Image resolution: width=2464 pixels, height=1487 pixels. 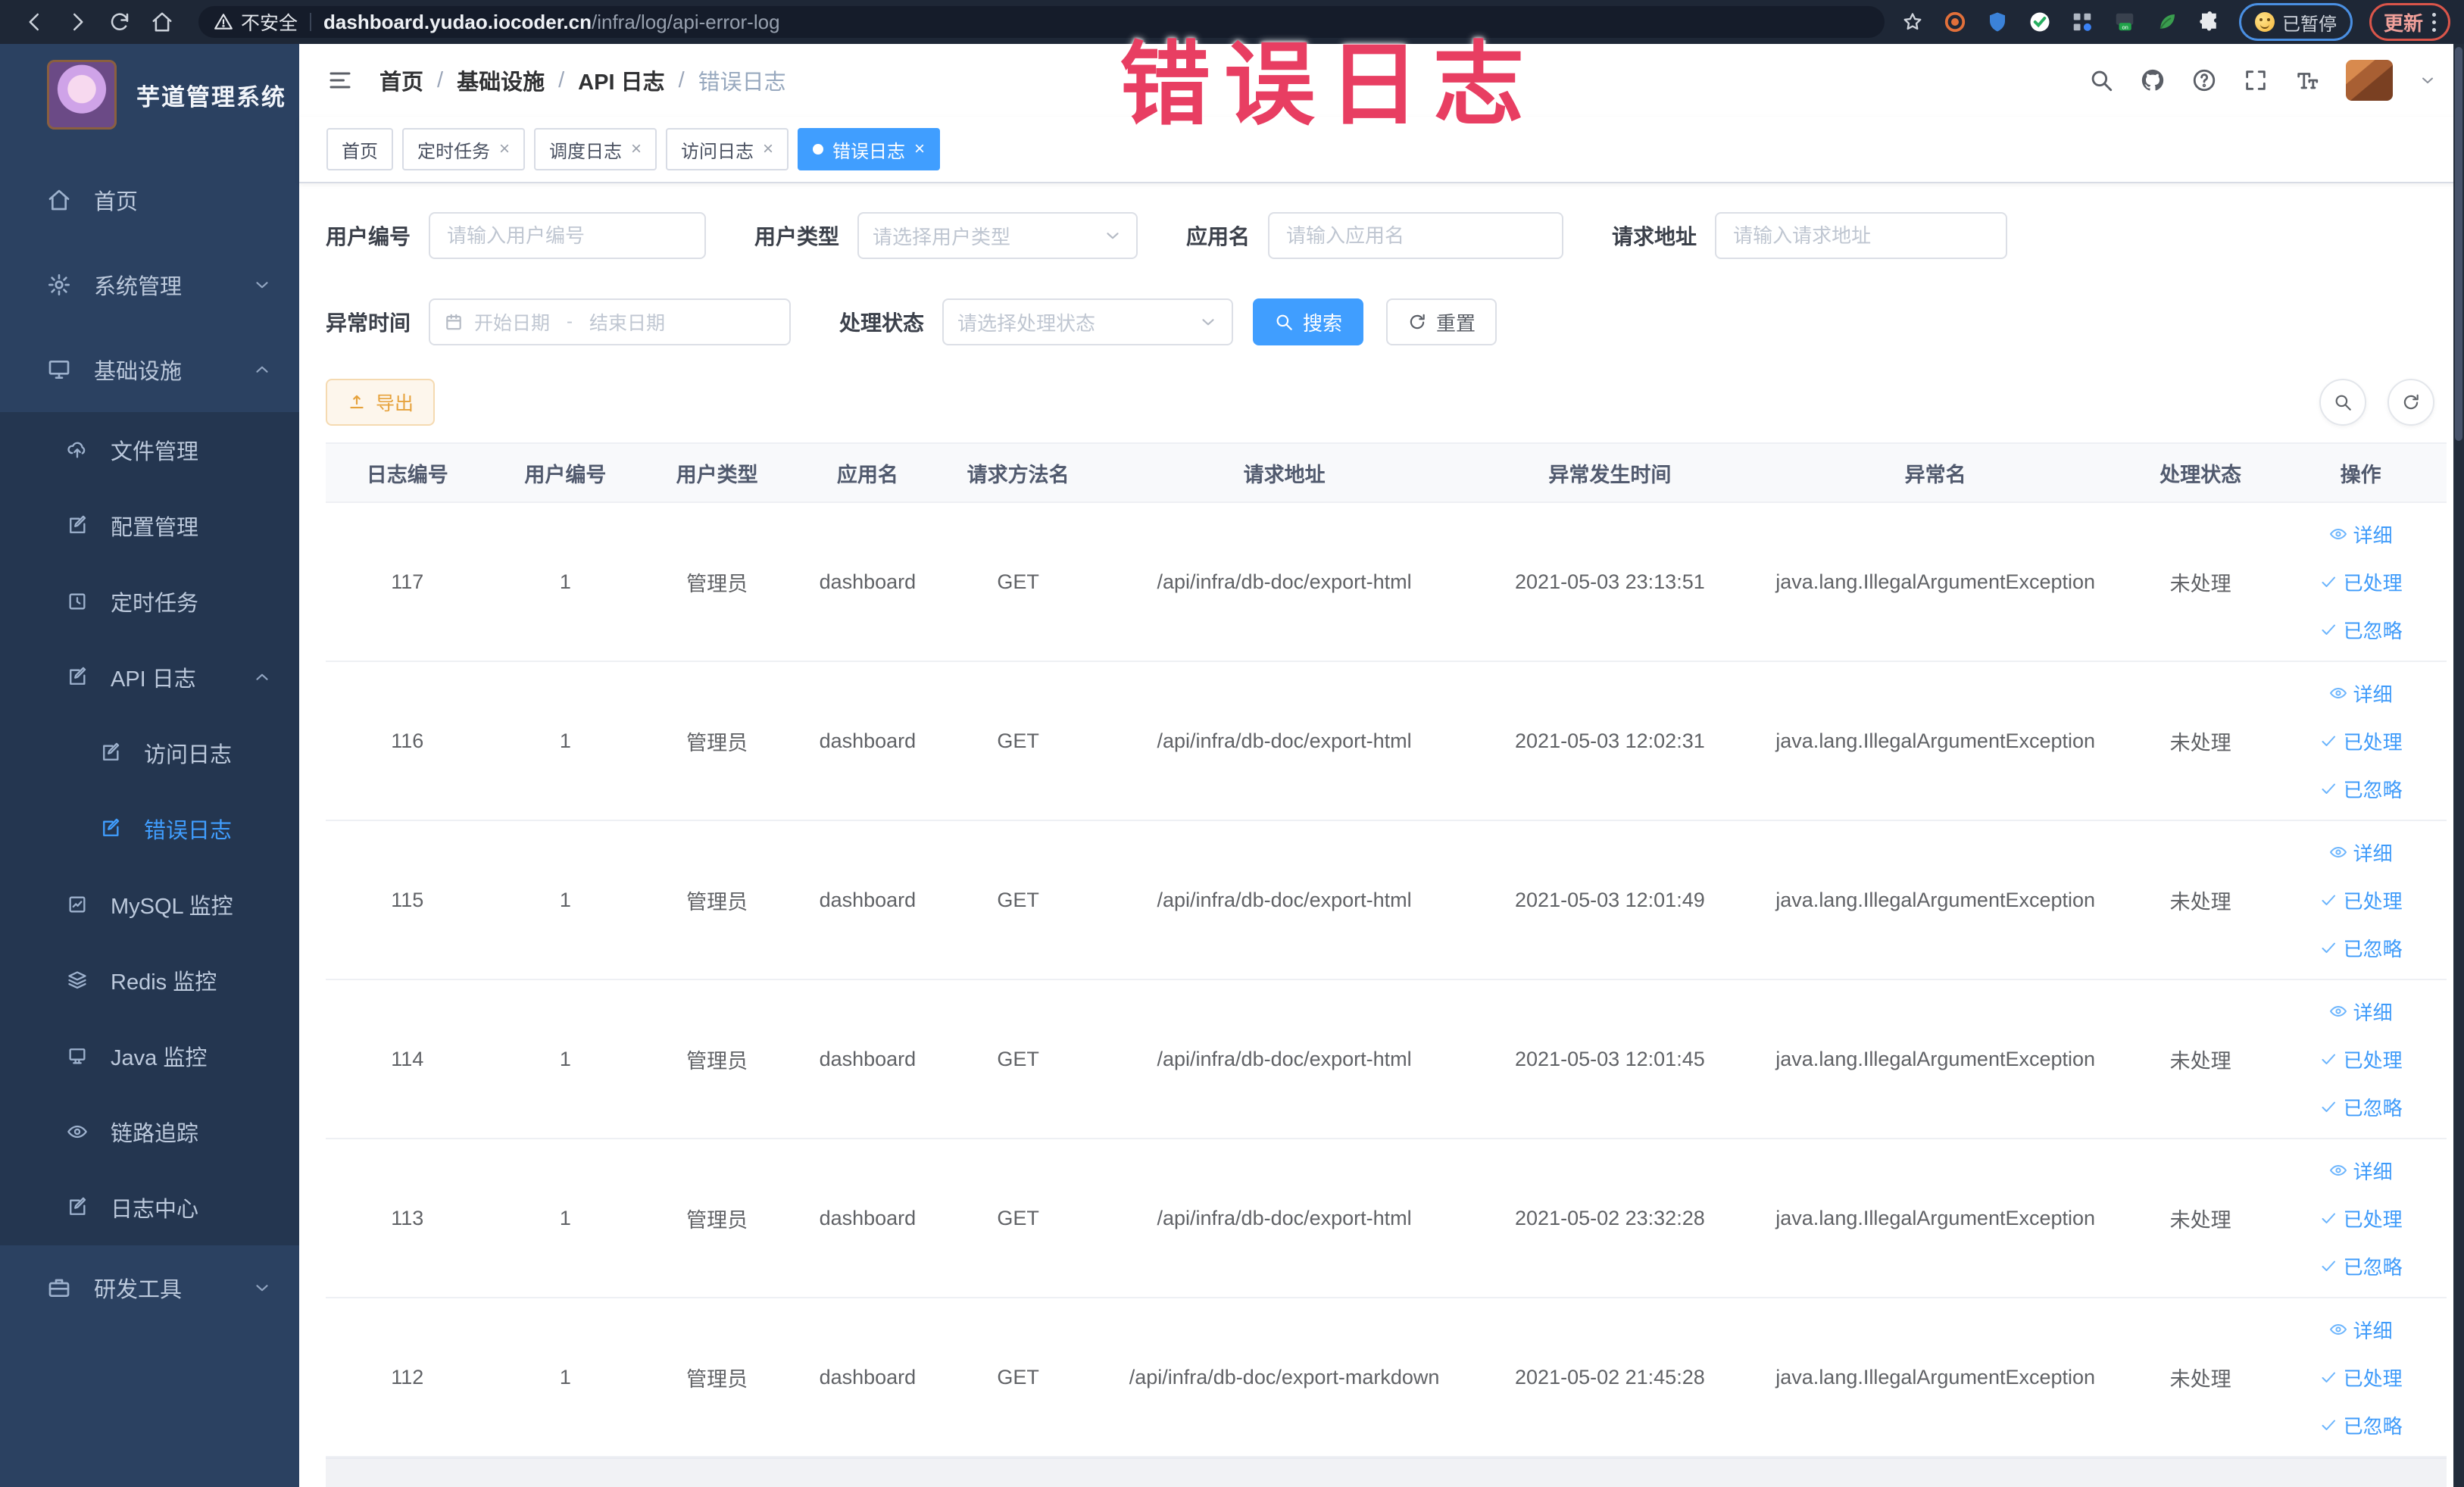 What do you see at coordinates (149, 284) in the screenshot?
I see `sidebar-item-1-系统管理: 系统管理` at bounding box center [149, 284].